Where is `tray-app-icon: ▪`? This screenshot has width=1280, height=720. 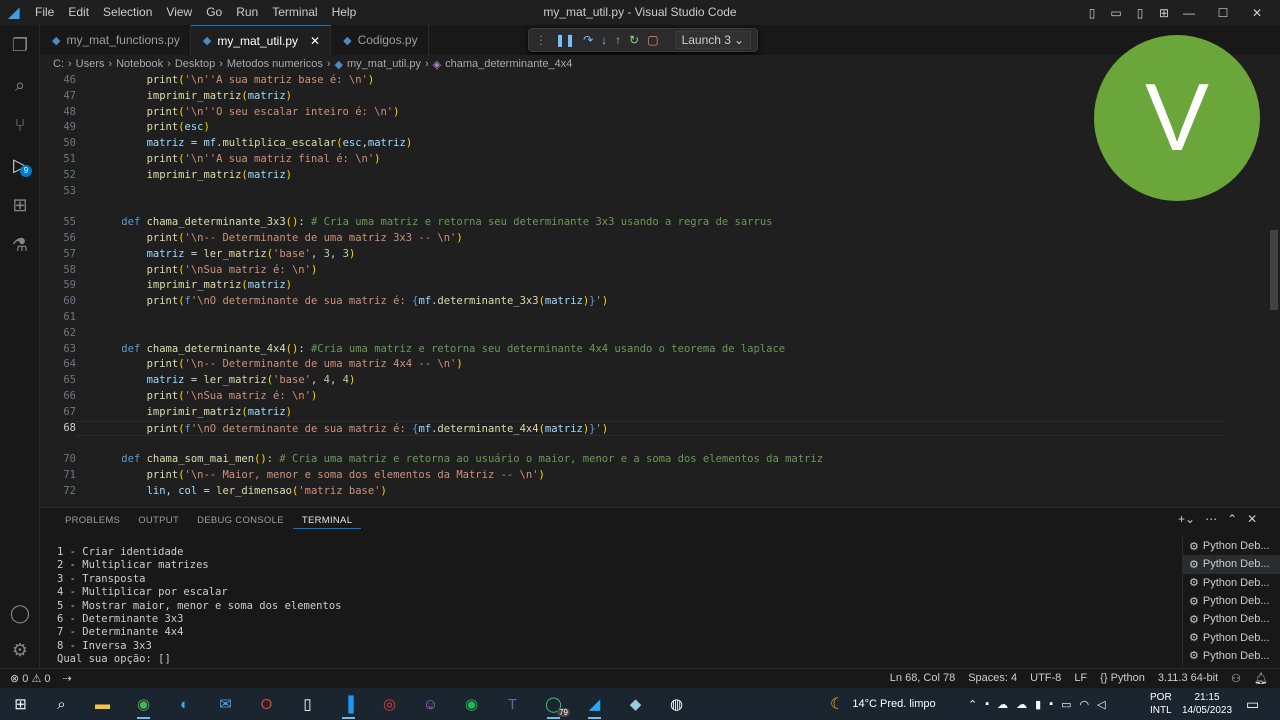
tray-app-icon: ▪ is located at coordinates (987, 704).